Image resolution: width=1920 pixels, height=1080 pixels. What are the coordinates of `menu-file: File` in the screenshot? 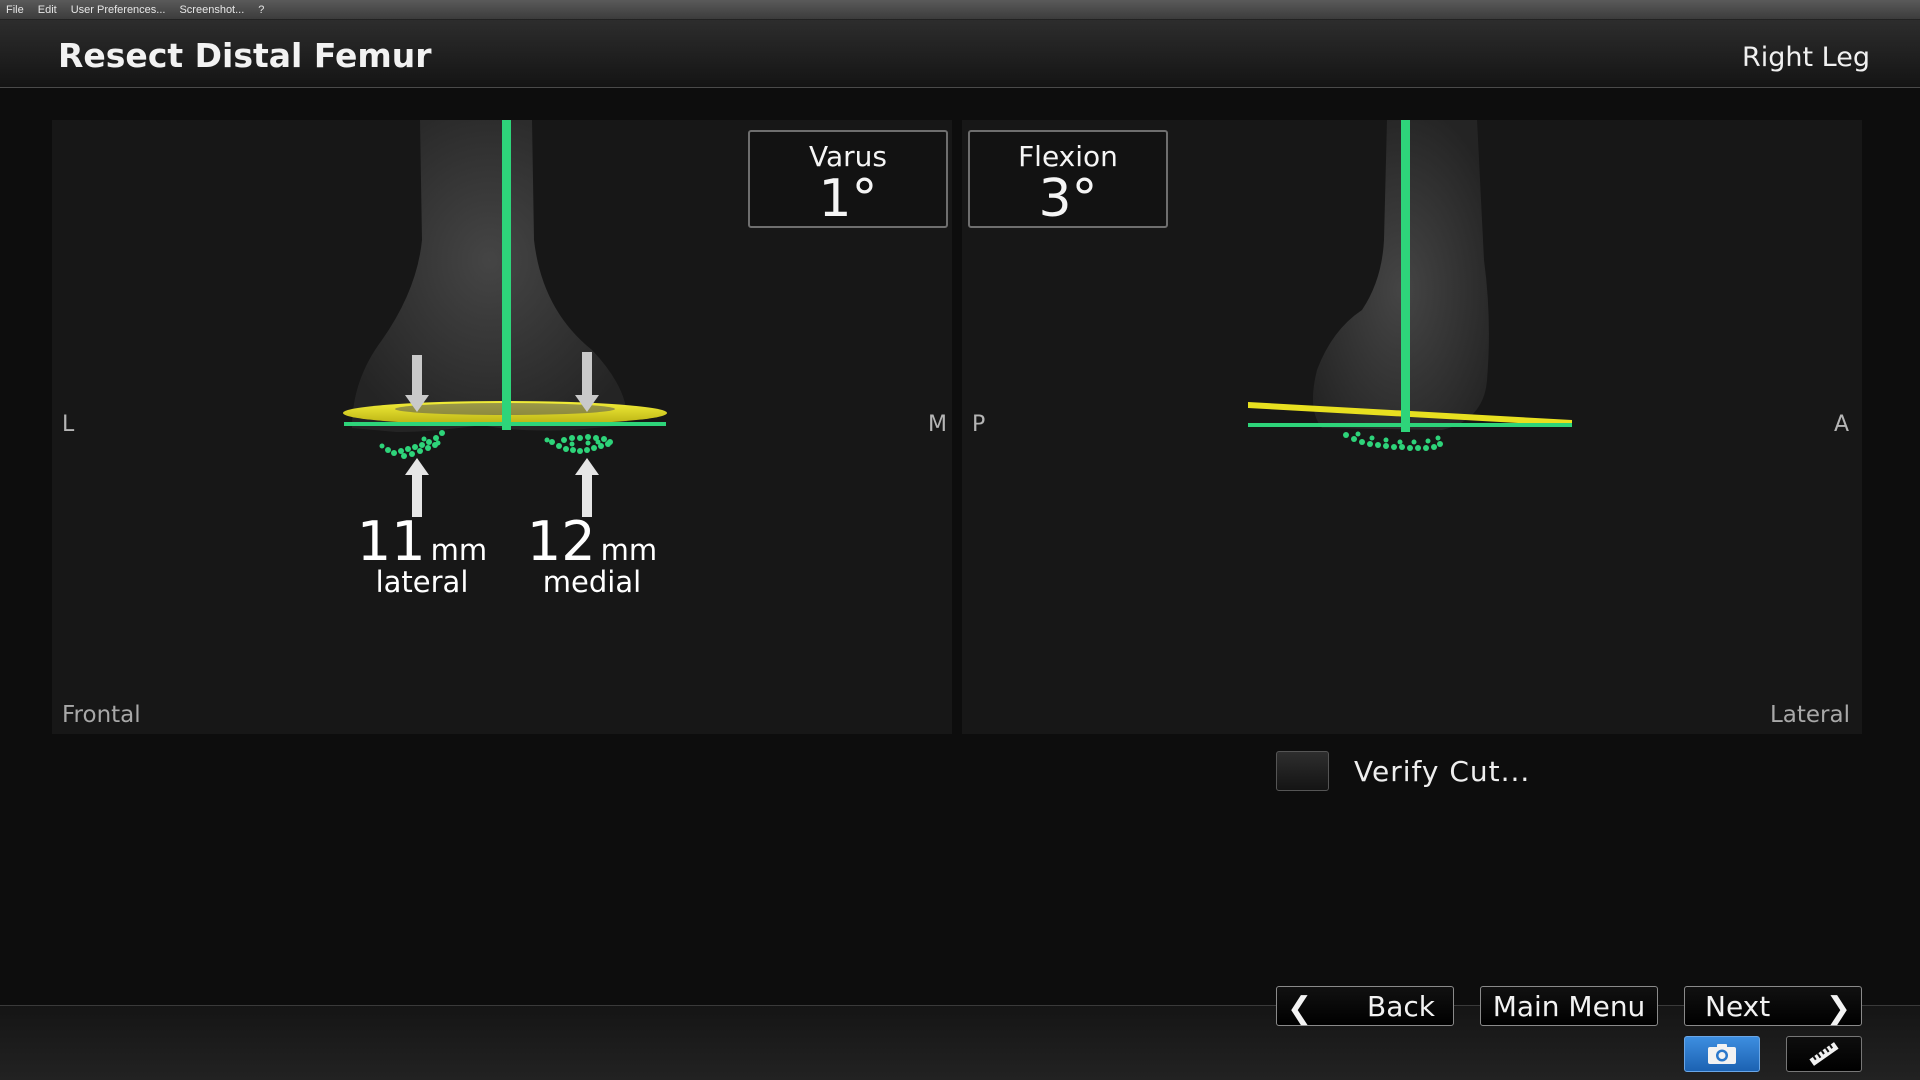 It's located at (15, 10).